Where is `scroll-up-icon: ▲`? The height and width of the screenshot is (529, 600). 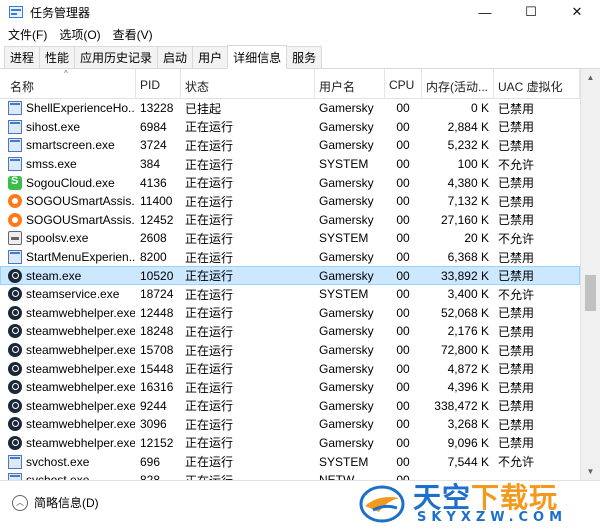 scroll-up-icon: ▲ is located at coordinates (590, 77).